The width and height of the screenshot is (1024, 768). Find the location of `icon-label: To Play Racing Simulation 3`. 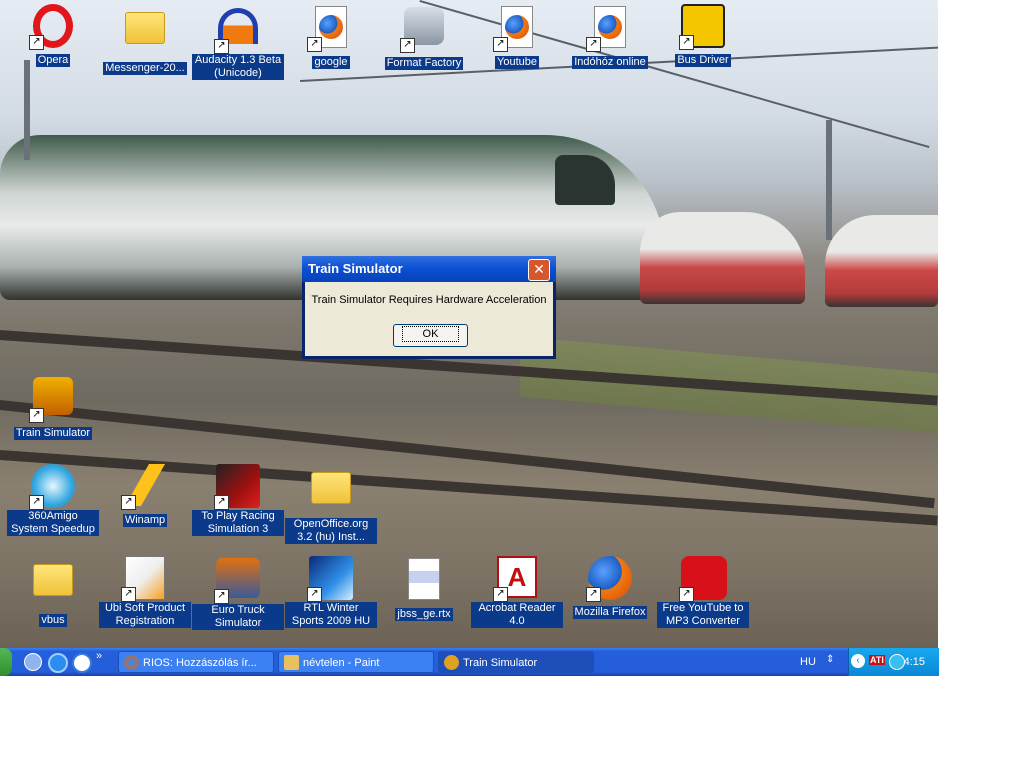

icon-label: To Play Racing Simulation 3 is located at coordinates (238, 523).